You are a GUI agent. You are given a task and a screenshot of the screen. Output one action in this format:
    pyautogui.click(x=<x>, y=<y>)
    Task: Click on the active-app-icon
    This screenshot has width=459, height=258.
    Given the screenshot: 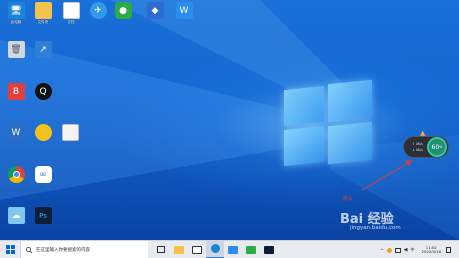 What is the action you would take?
    pyautogui.click(x=215, y=248)
    